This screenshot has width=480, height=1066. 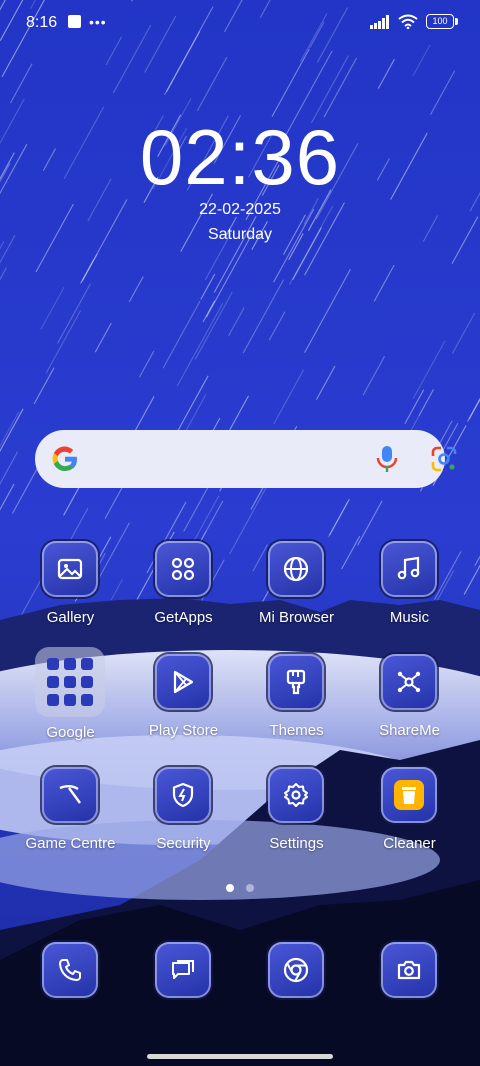 What do you see at coordinates (409, 569) in the screenshot?
I see `music-note-icon` at bounding box center [409, 569].